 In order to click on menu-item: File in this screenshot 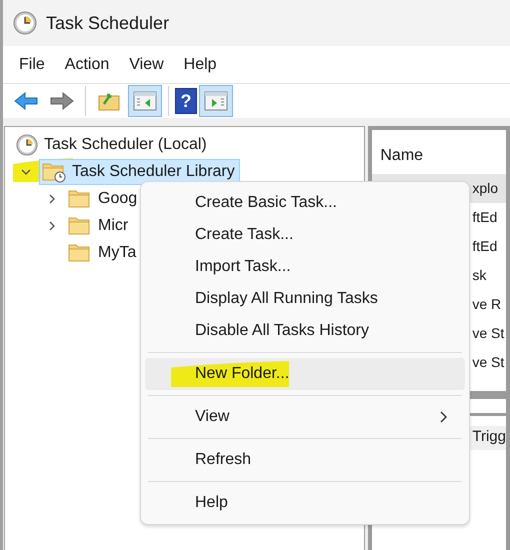, I will do `click(32, 64)`.